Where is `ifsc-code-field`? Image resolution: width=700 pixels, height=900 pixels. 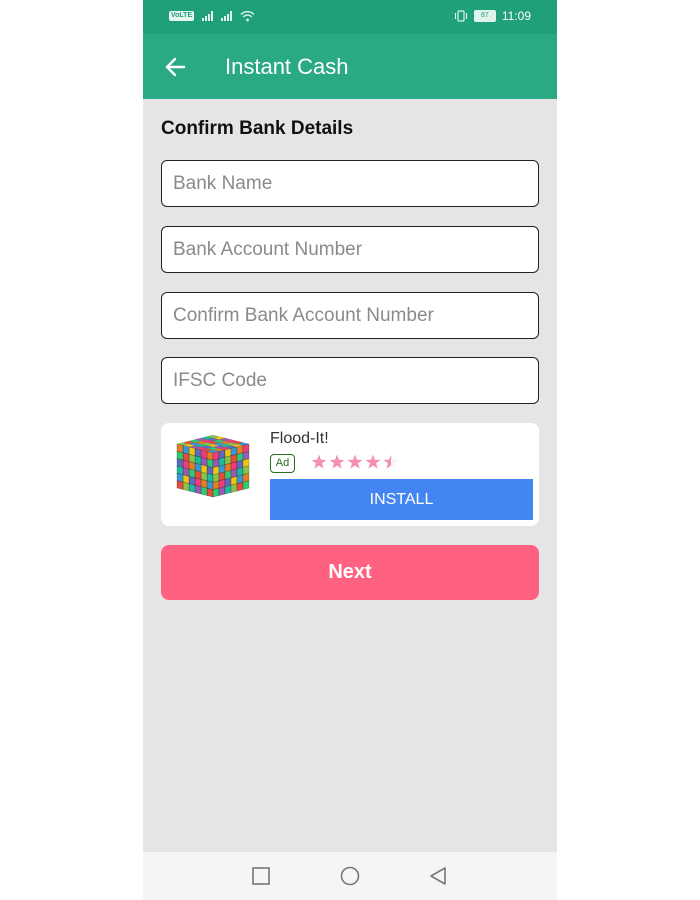
ifsc-code-field is located at coordinates (350, 380).